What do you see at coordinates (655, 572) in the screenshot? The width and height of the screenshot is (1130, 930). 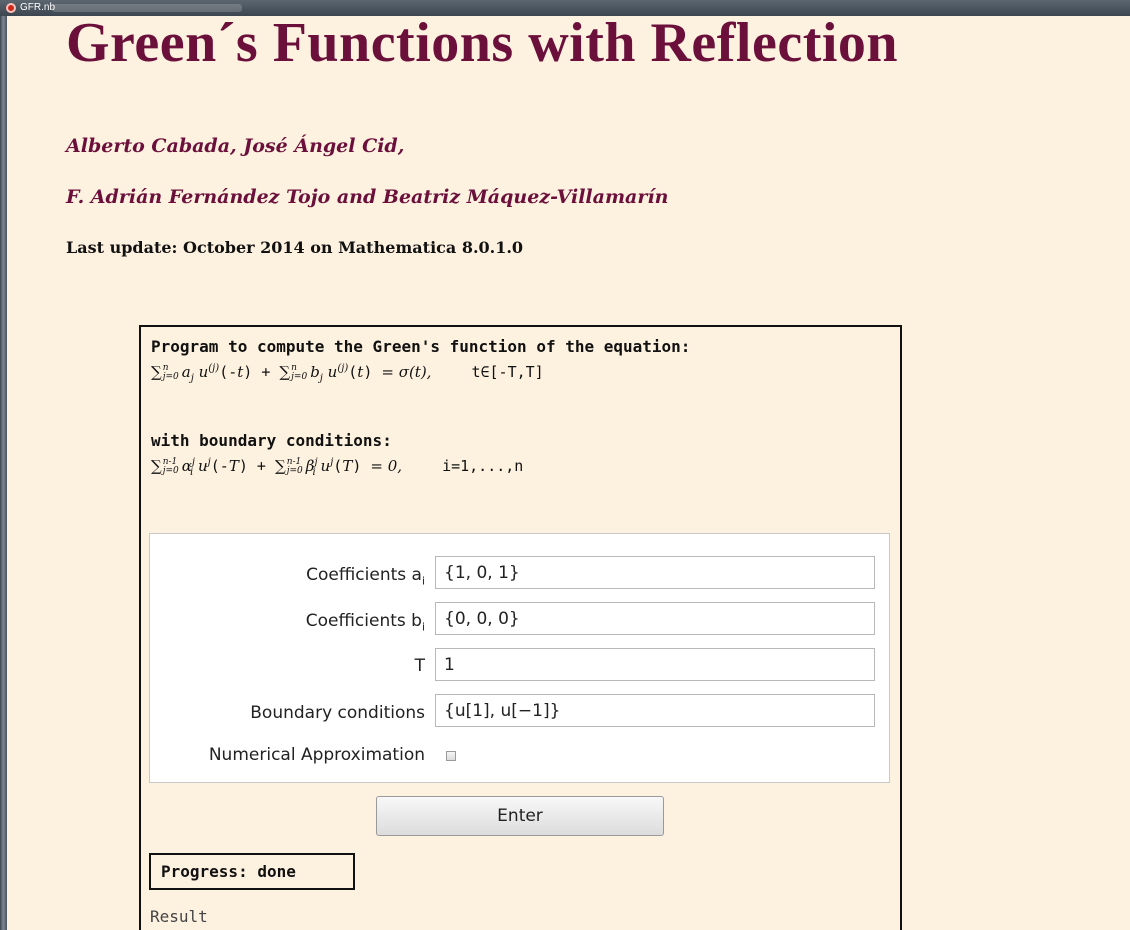 I see `coefficients-a-input` at bounding box center [655, 572].